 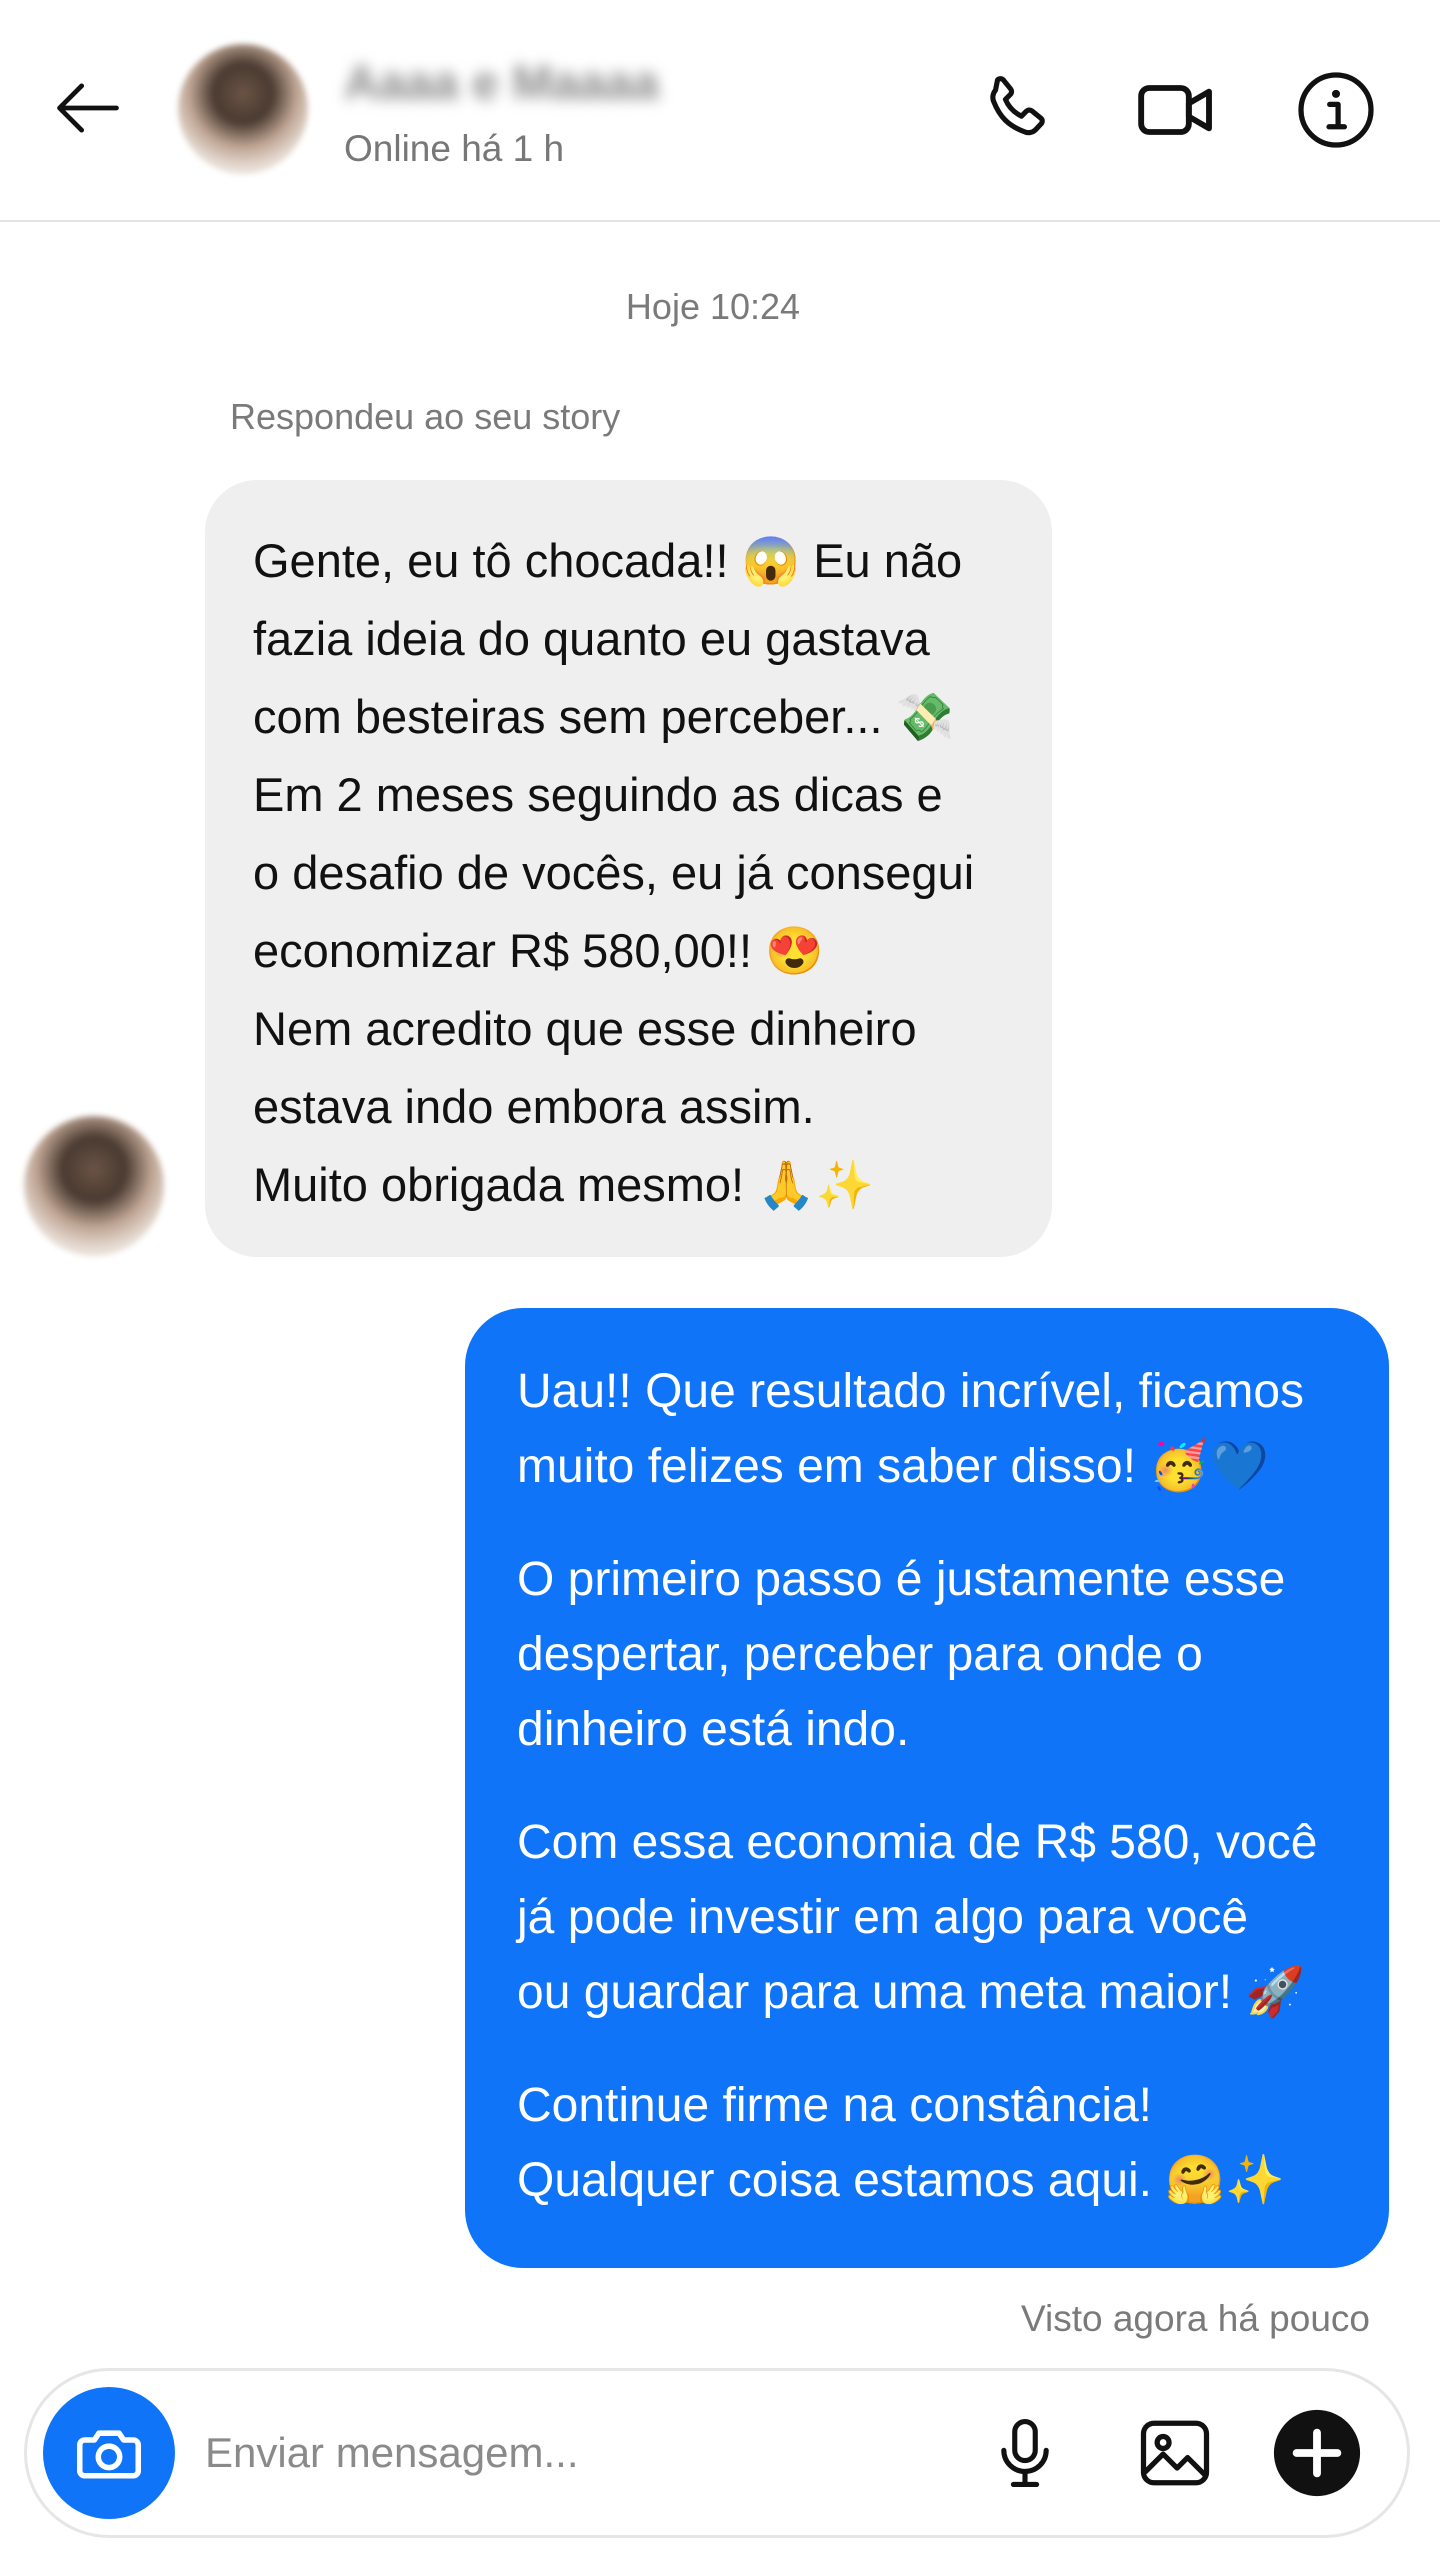 I want to click on message-line: Gente, eu tô chocada!! 😱 Eu não, so click(x=608, y=560).